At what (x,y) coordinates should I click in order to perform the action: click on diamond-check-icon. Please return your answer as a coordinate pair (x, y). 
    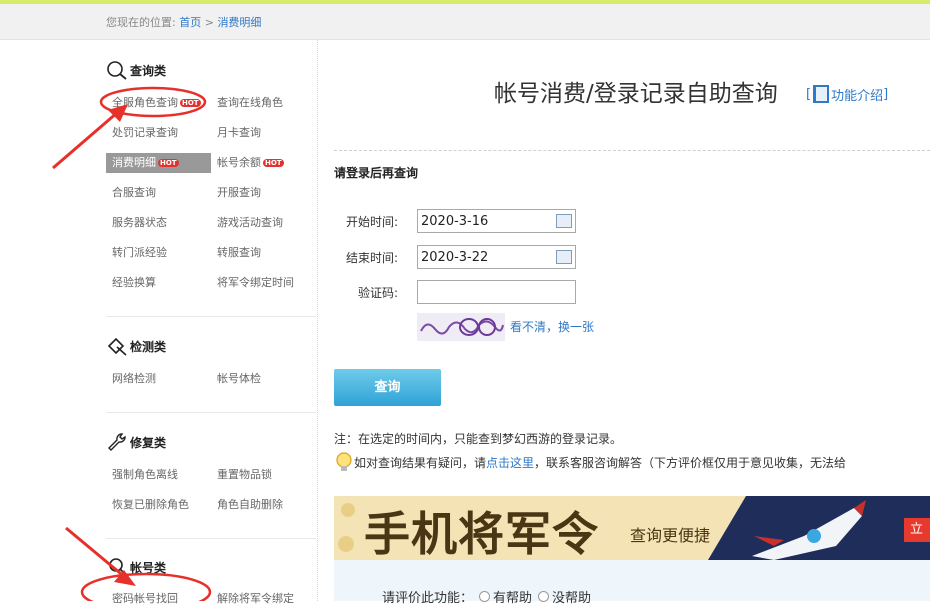
    Looking at the image, I should click on (117, 346).